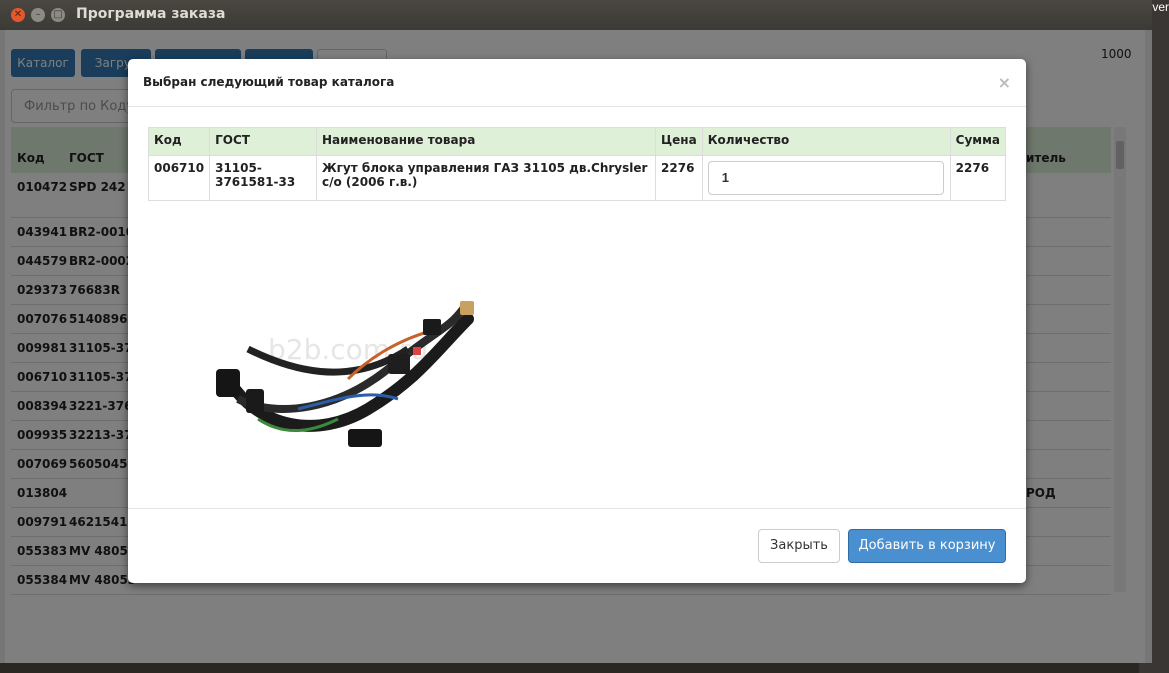 The height and width of the screenshot is (673, 1169). What do you see at coordinates (576, 15) in the screenshot?
I see `title-bar: ✕ – □ Программа заказа` at bounding box center [576, 15].